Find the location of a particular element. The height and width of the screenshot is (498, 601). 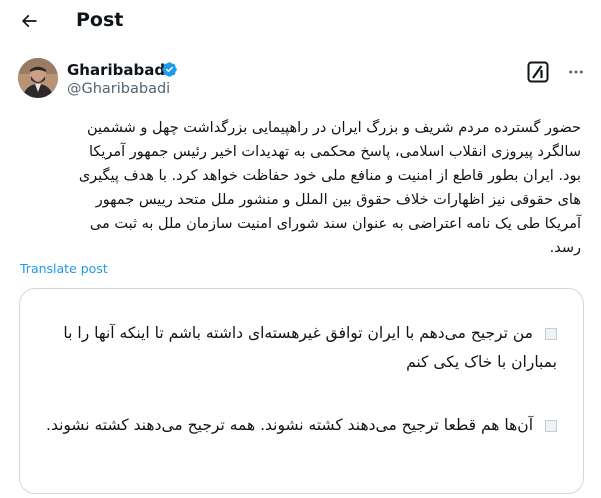

avatar-image is located at coordinates (38, 78).